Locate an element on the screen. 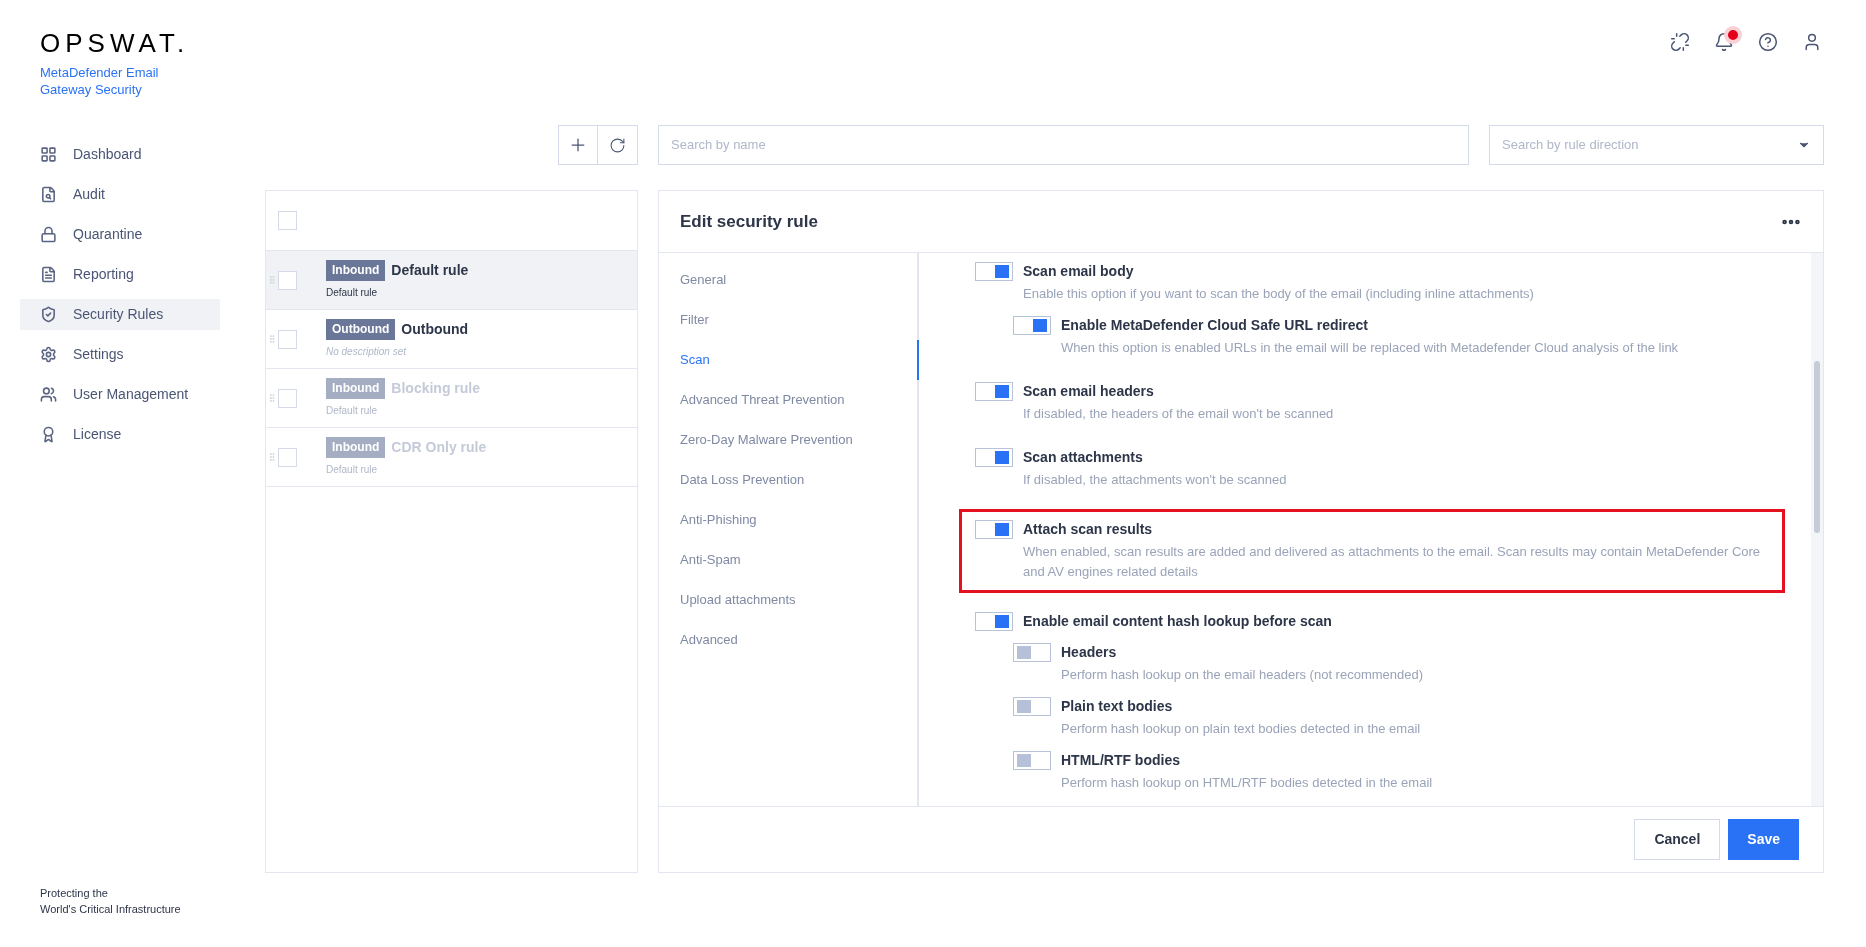 The width and height of the screenshot is (1866, 947). tagline: Protecting the is located at coordinates (74, 893).